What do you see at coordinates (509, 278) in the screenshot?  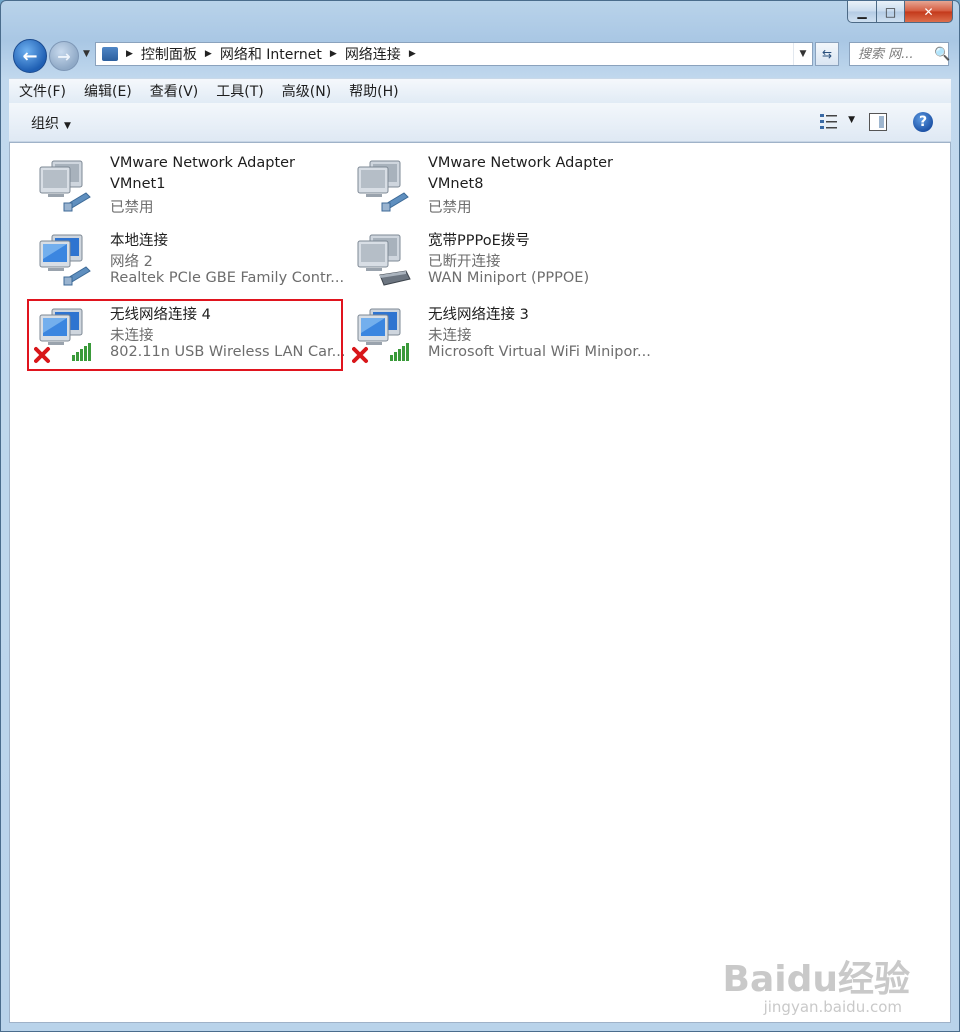 I see `connection-device: WAN Miniport (PPPOE)` at bounding box center [509, 278].